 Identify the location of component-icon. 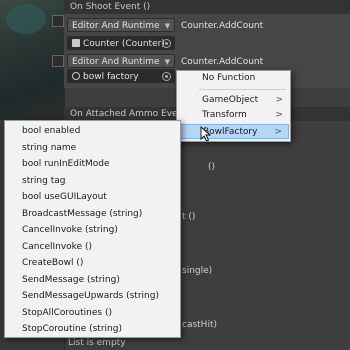
(76, 43).